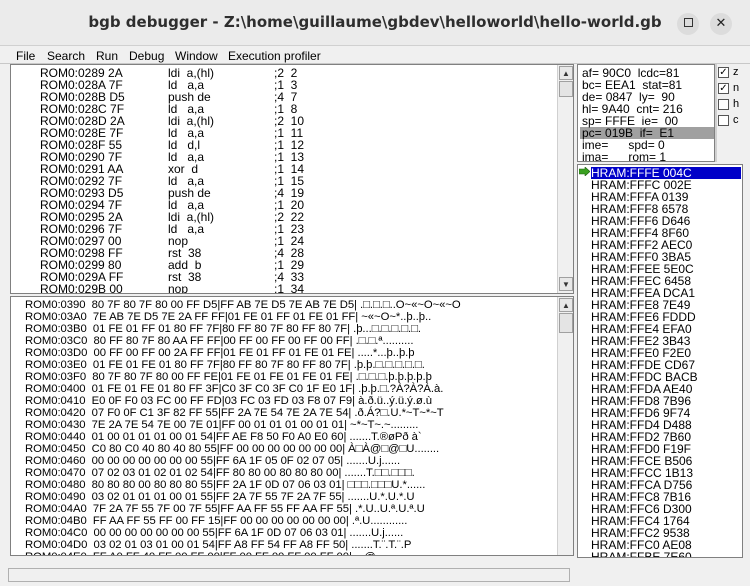  I want to click on close-icon: ✕, so click(721, 23).